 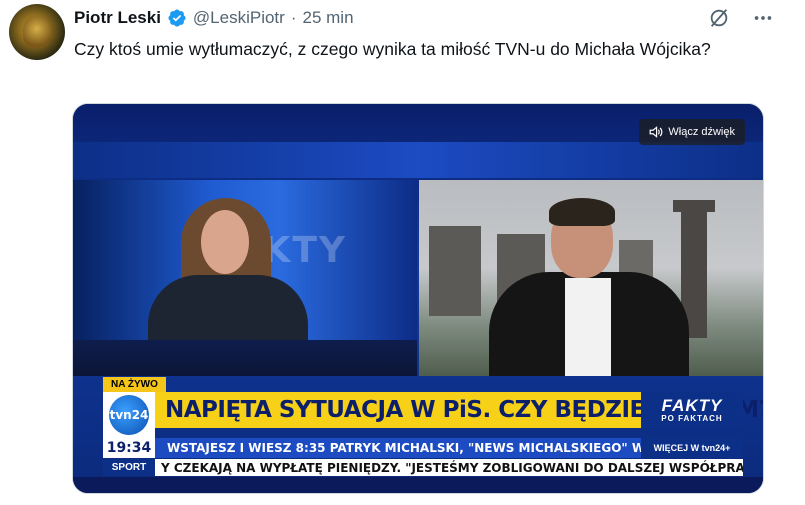 What do you see at coordinates (719, 18) in the screenshot?
I see `grok-icon` at bounding box center [719, 18].